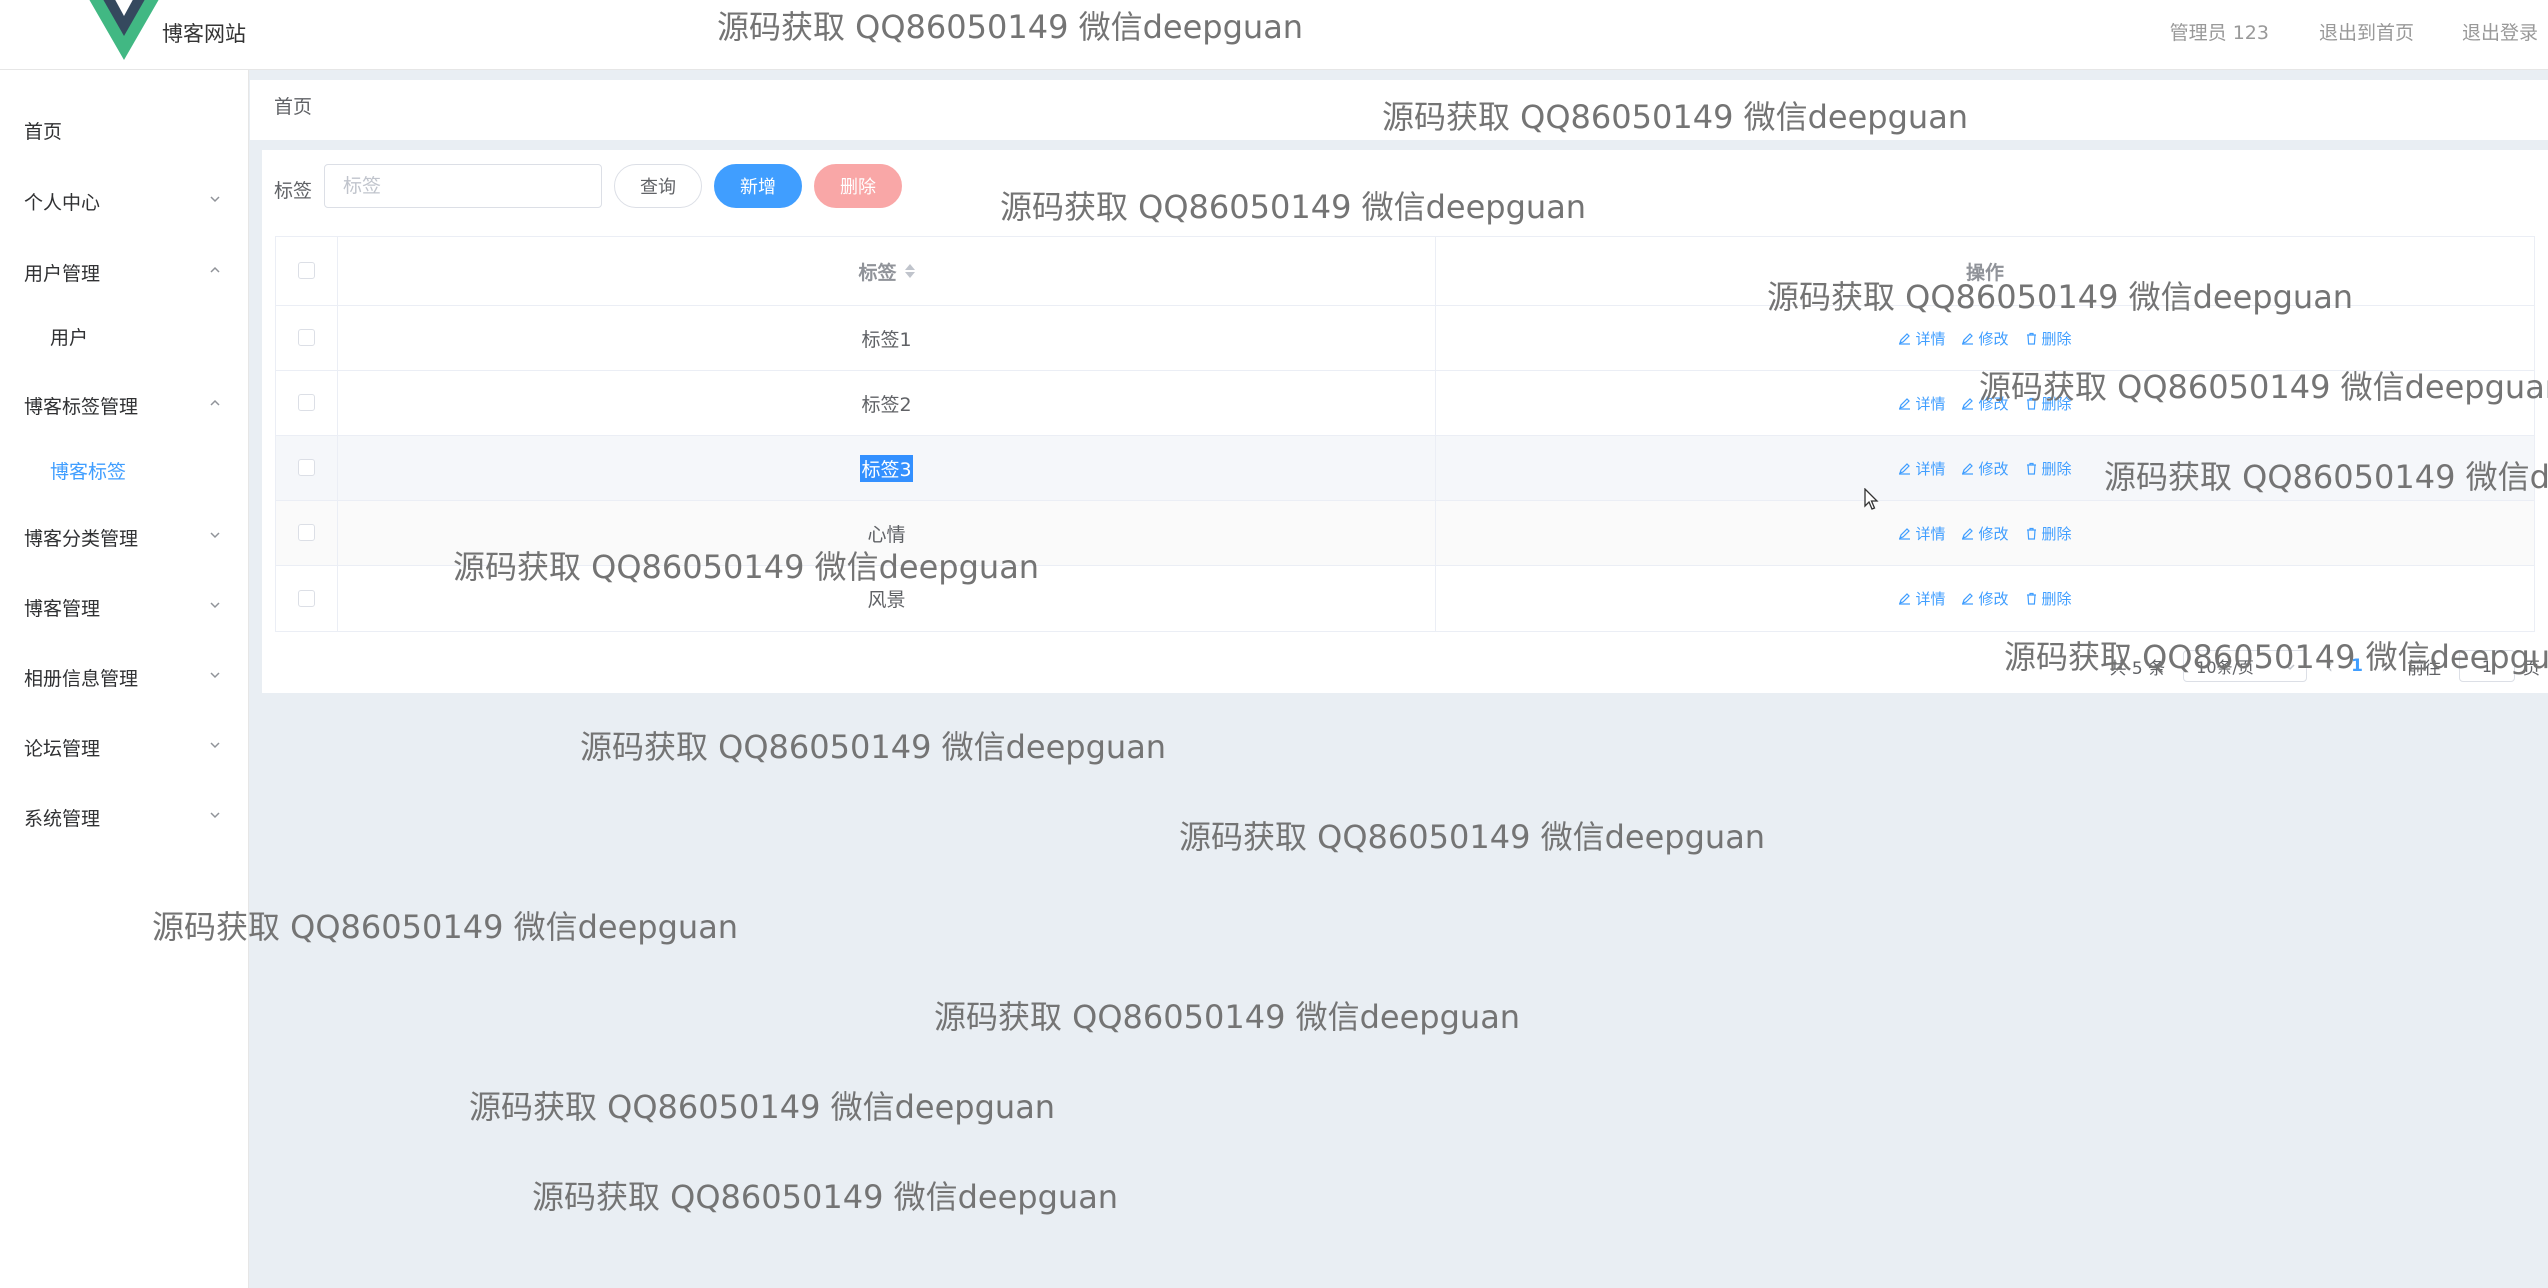  What do you see at coordinates (1871, 499) in the screenshot?
I see `mouse-cursor-icon` at bounding box center [1871, 499].